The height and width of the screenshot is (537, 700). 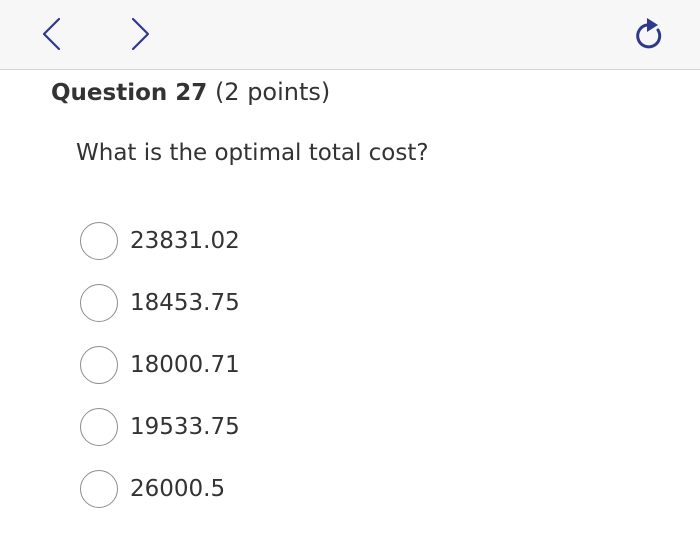 I want to click on question-points: (2 points), so click(x=272, y=92).